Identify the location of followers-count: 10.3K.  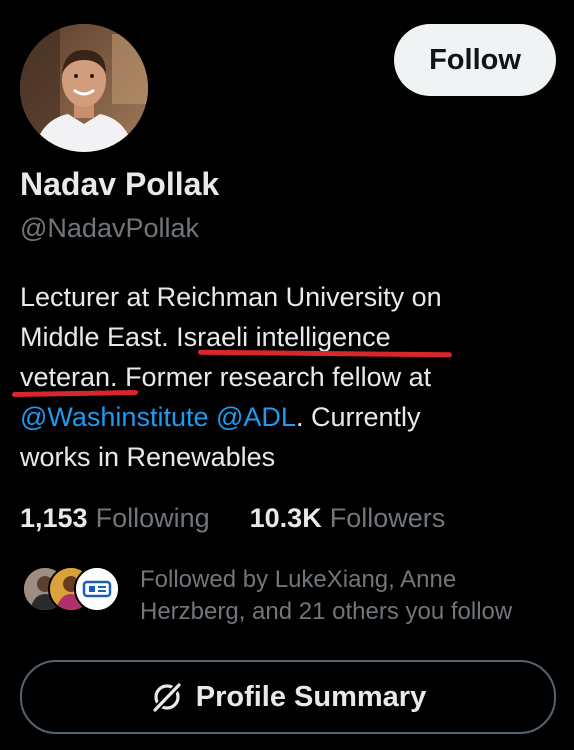
(285, 518).